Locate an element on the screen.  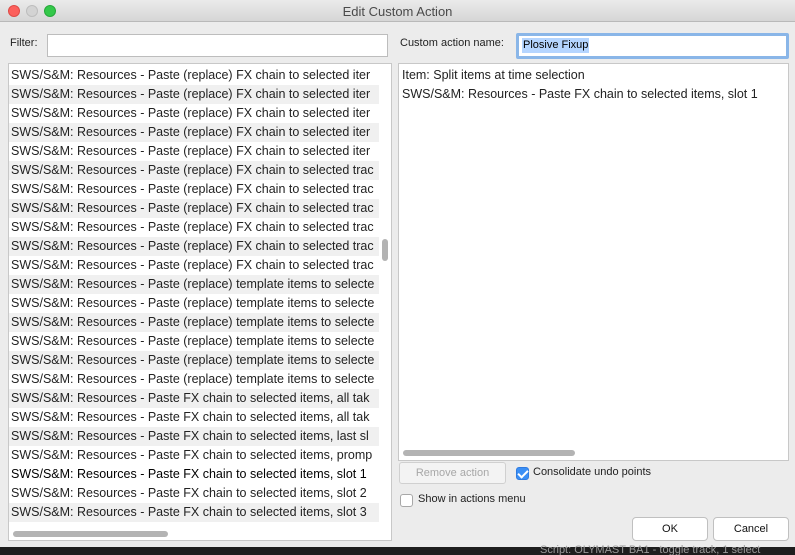
show-in-actions-menu-checkbox is located at coordinates (406, 500).